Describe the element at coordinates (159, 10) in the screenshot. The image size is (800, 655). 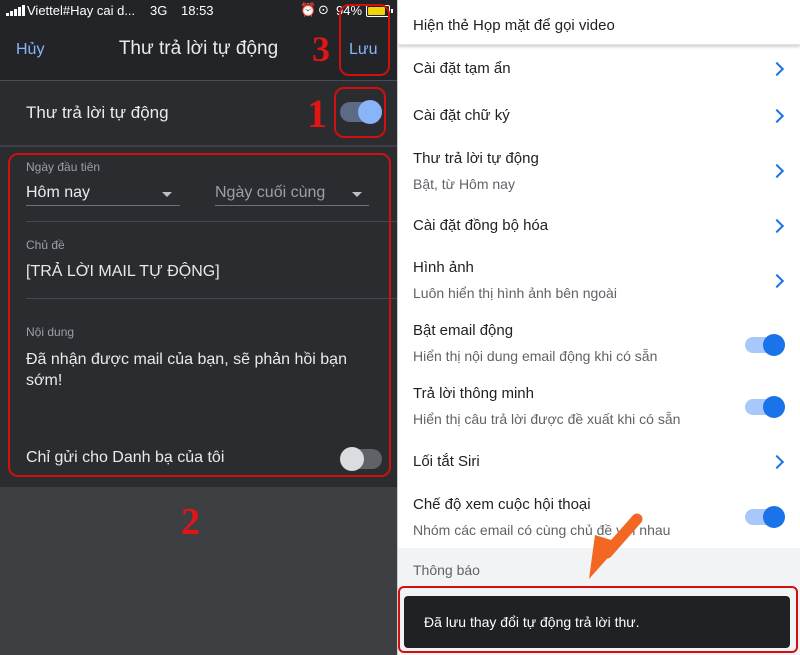
I see `network-type: 3G` at that location.